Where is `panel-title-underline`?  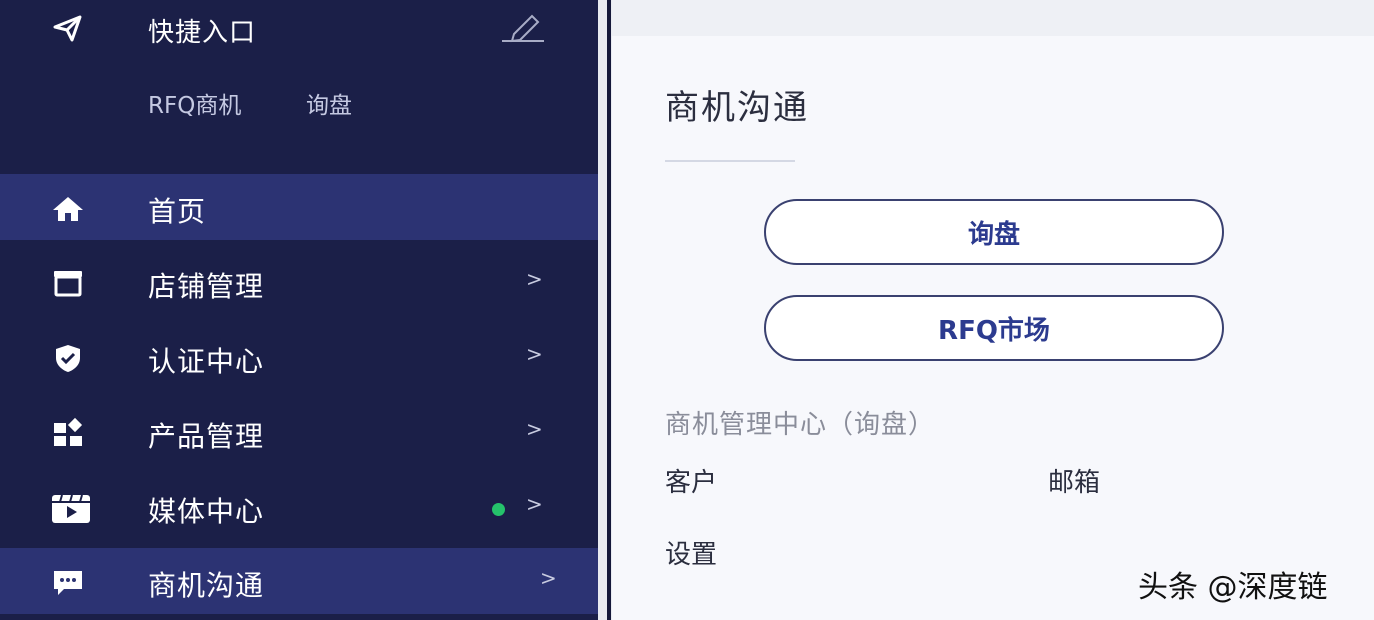
panel-title-underline is located at coordinates (730, 161).